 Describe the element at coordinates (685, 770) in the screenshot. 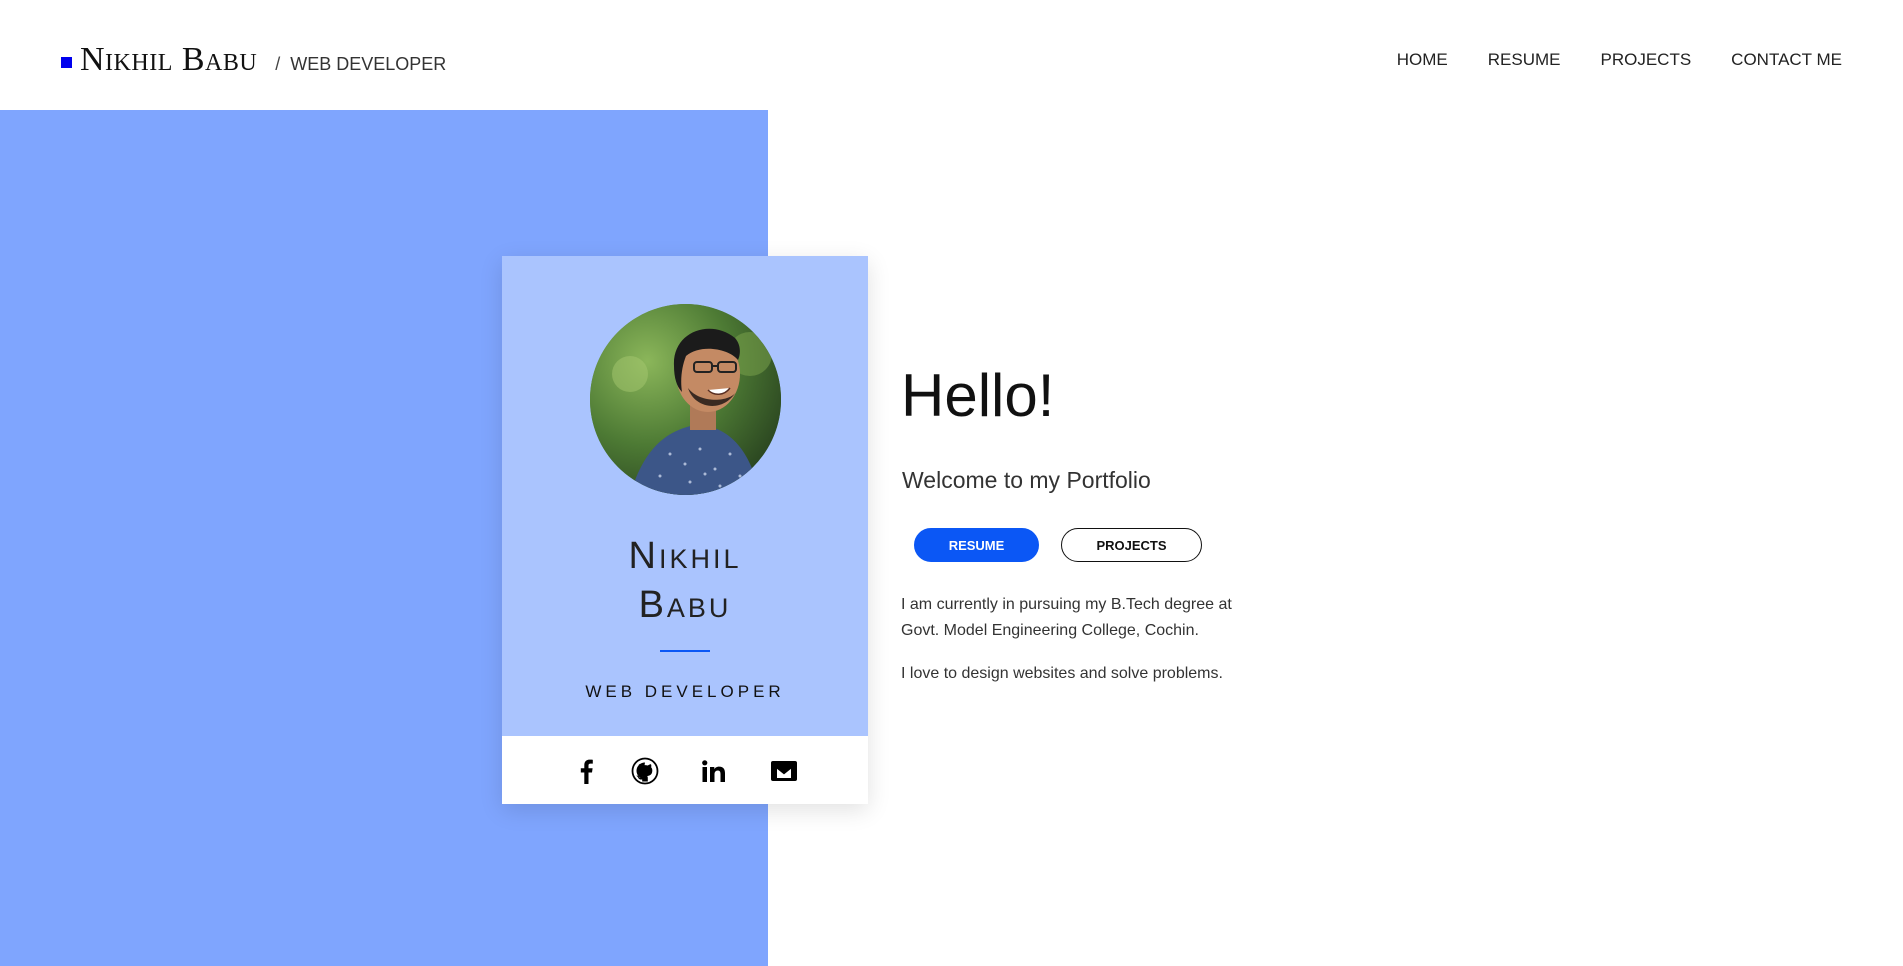

I see `social-links` at that location.